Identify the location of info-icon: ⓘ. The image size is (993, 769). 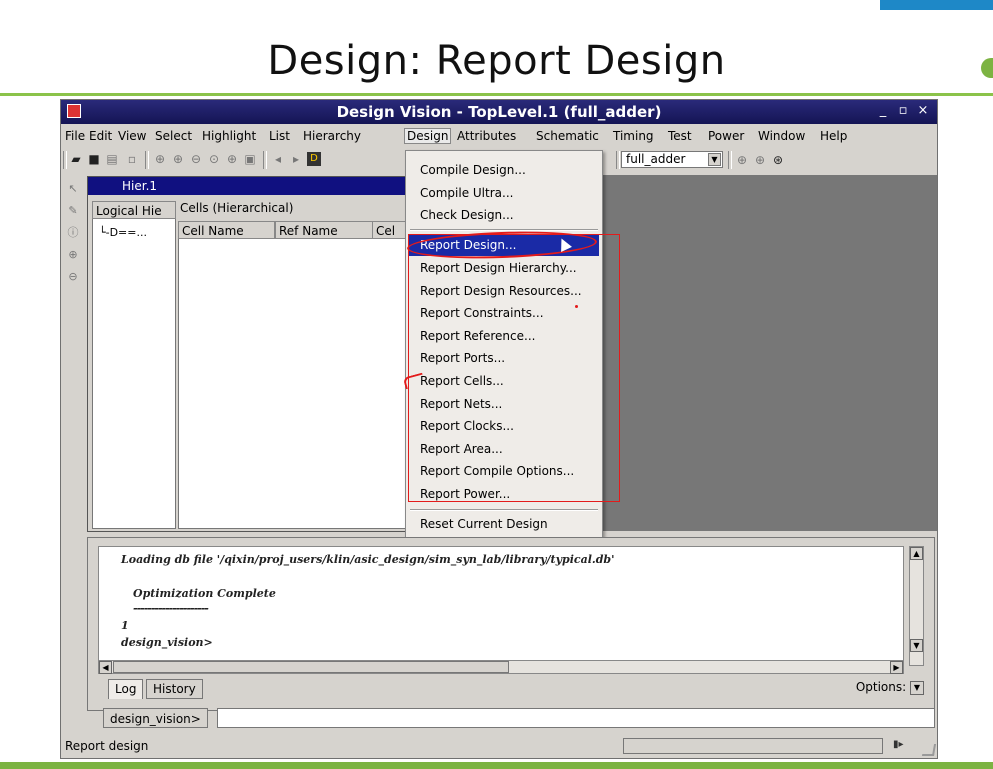
(73, 233).